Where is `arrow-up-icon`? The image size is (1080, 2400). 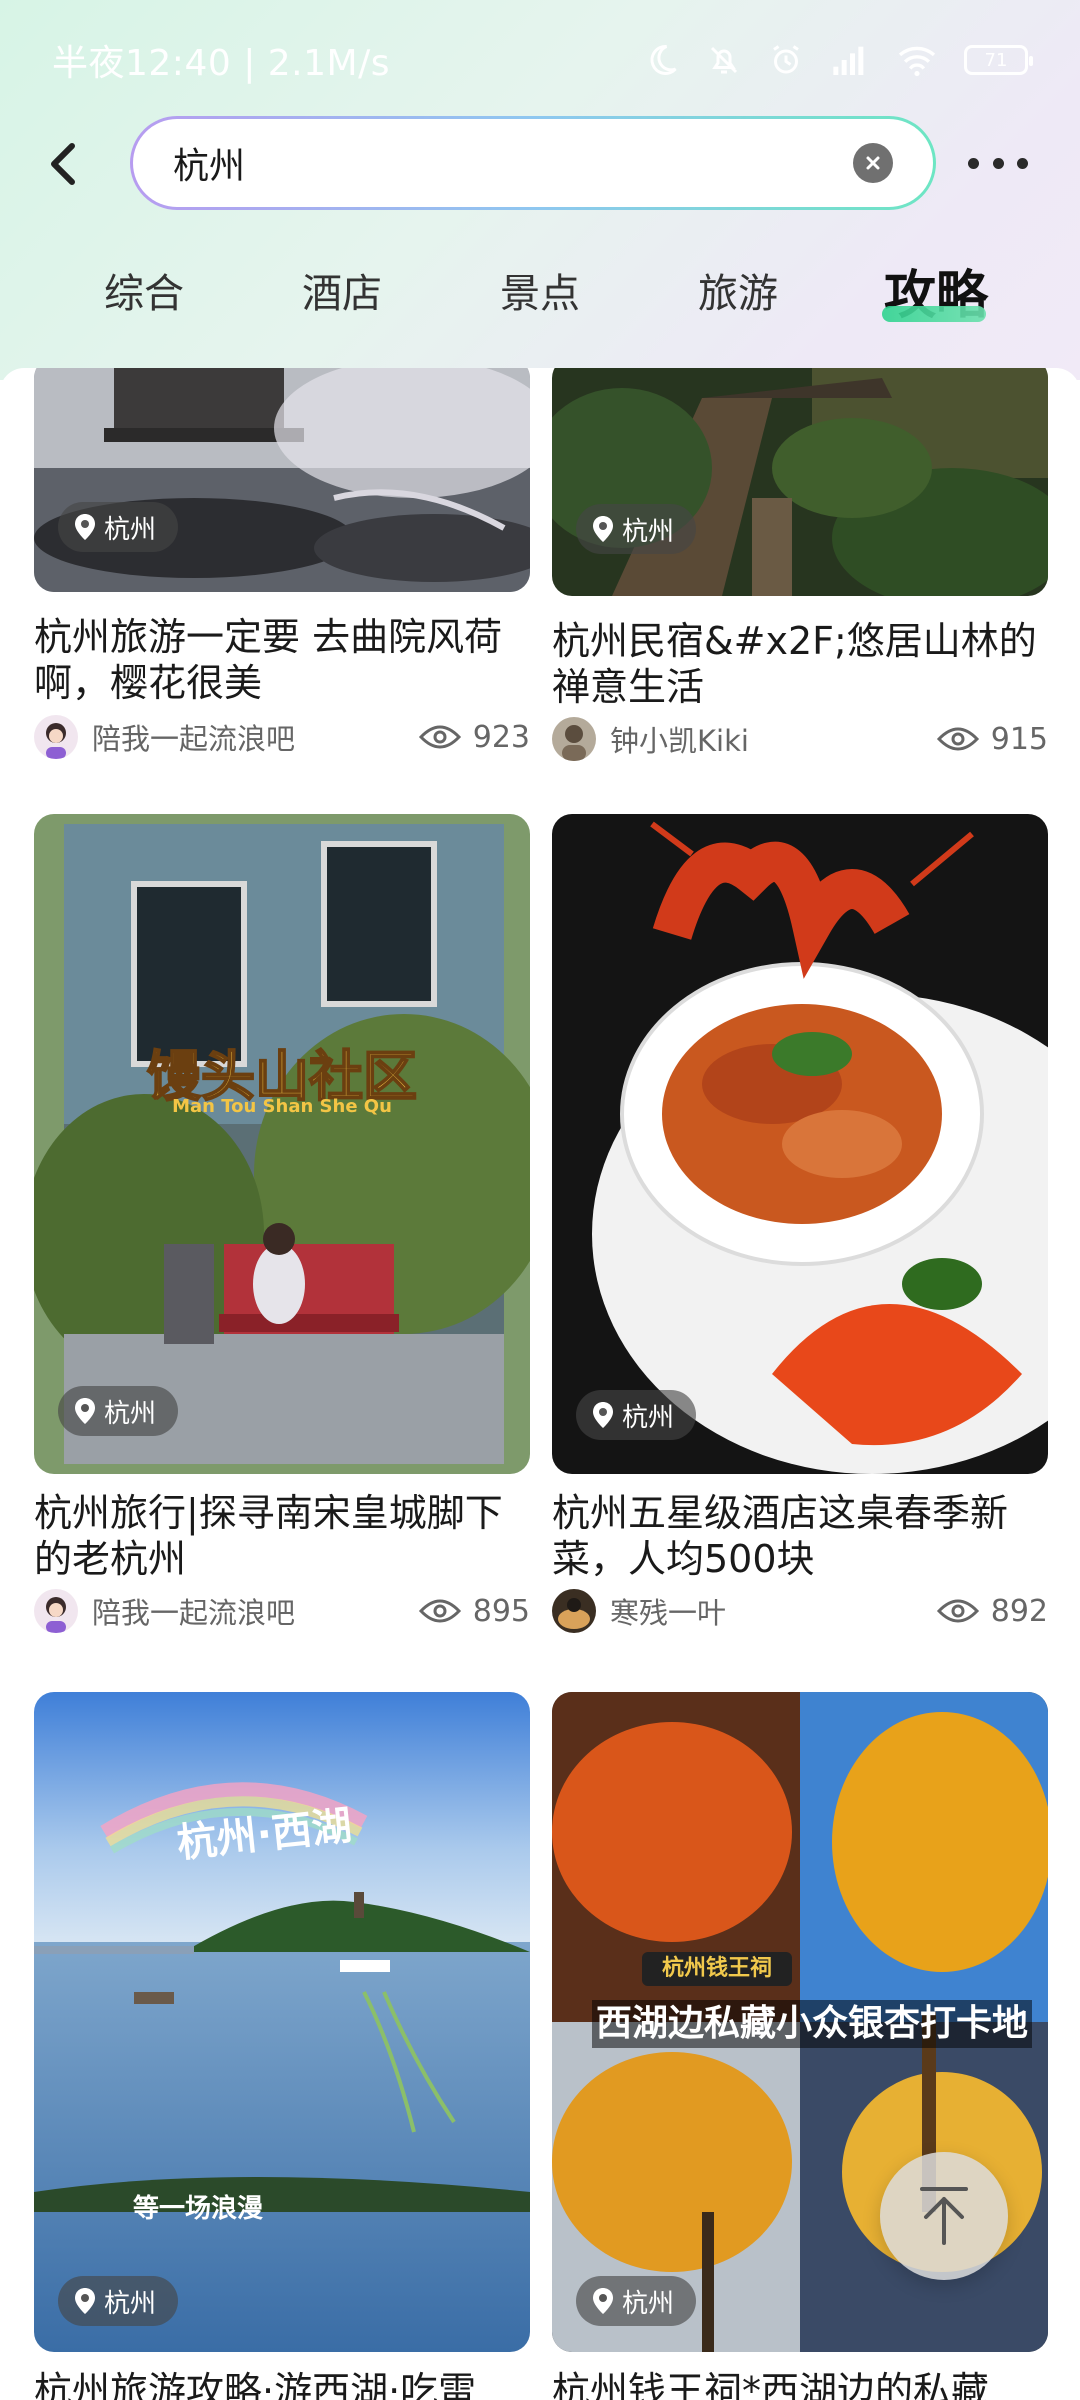 arrow-up-icon is located at coordinates (944, 2216).